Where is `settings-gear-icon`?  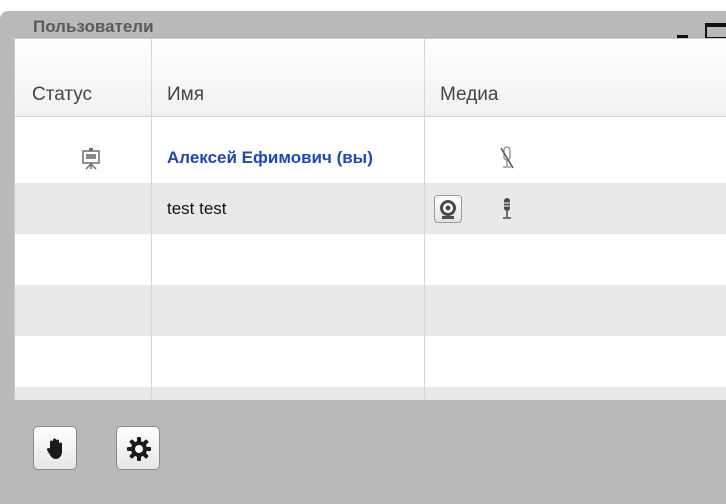 settings-gear-icon is located at coordinates (139, 449).